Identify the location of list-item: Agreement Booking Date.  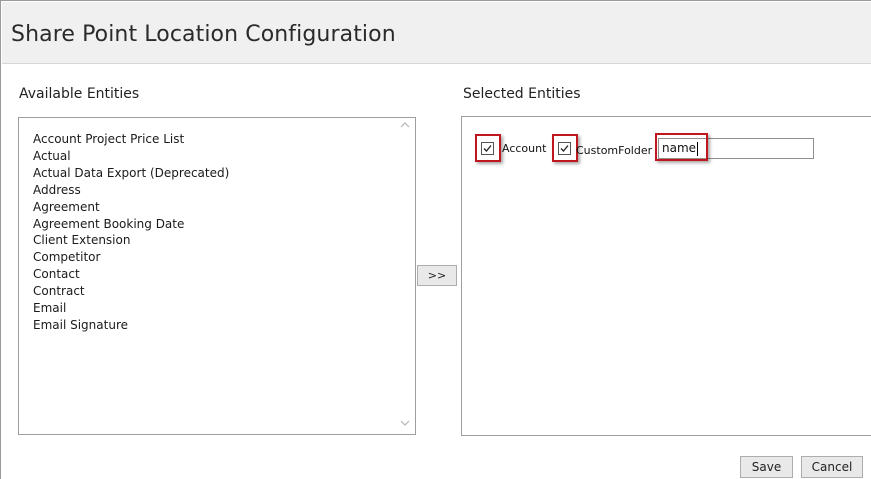
(131, 224).